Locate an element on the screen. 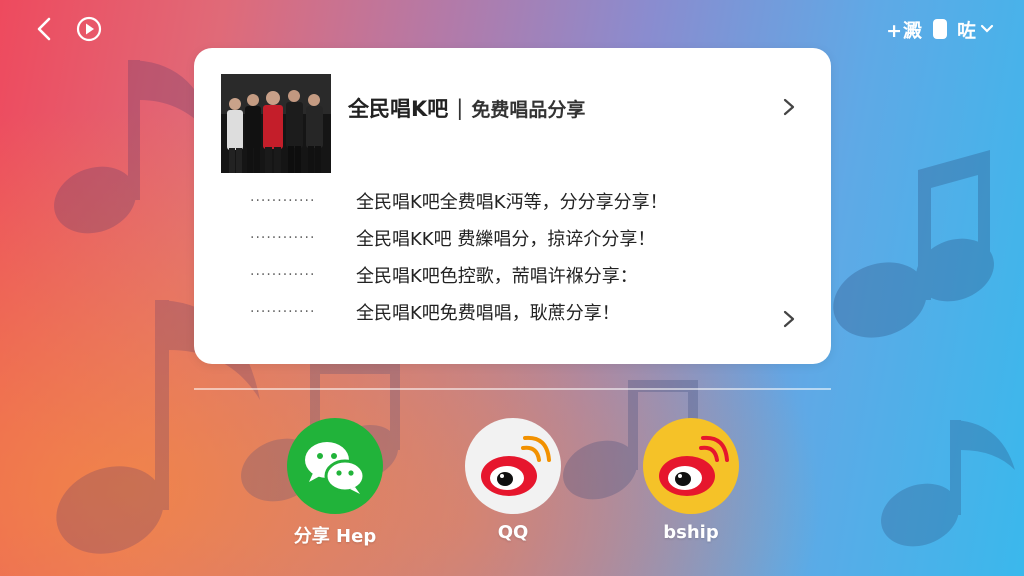 This screenshot has height=576, width=1024. phone-icon is located at coordinates (939, 29).